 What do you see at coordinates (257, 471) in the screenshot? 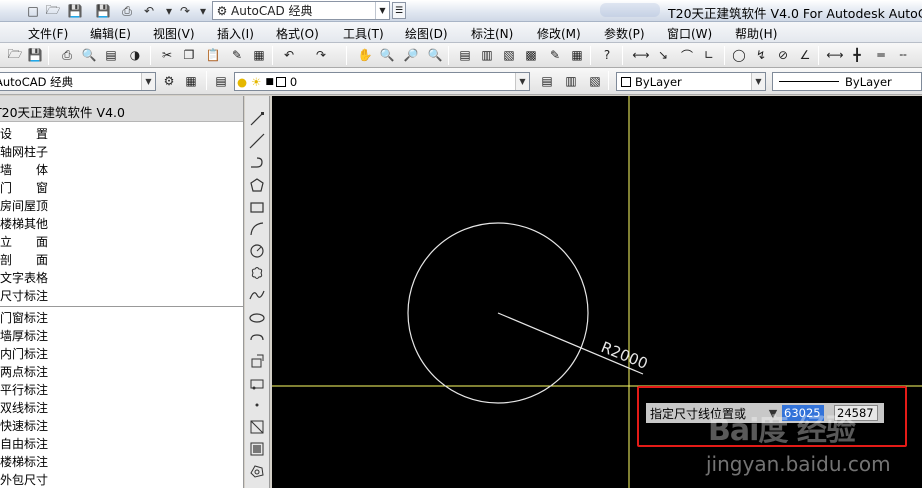
I see `region-tool-icon` at bounding box center [257, 471].